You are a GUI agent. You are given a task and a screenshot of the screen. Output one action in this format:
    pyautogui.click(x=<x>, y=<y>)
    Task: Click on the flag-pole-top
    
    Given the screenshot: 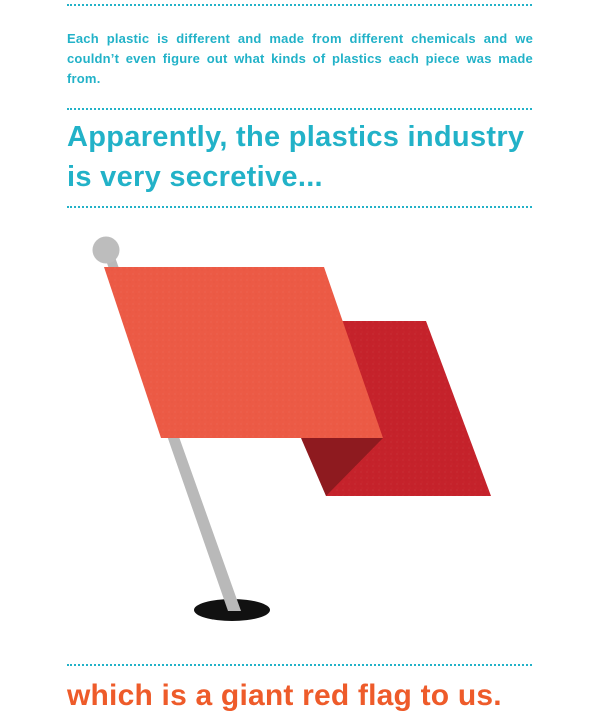 What is the action you would take?
    pyautogui.click(x=106, y=250)
    